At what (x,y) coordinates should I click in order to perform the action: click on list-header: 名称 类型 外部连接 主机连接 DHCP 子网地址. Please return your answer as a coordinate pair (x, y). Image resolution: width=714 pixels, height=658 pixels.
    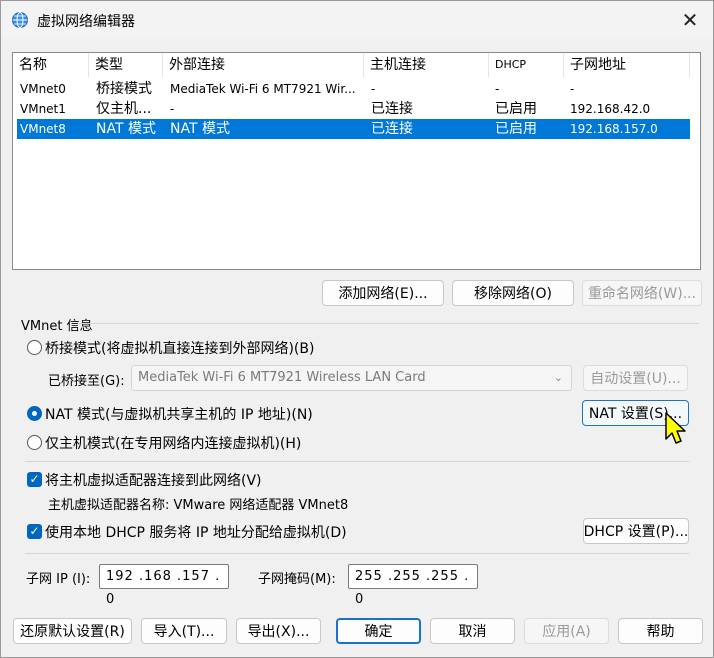
    Looking at the image, I should click on (356, 65).